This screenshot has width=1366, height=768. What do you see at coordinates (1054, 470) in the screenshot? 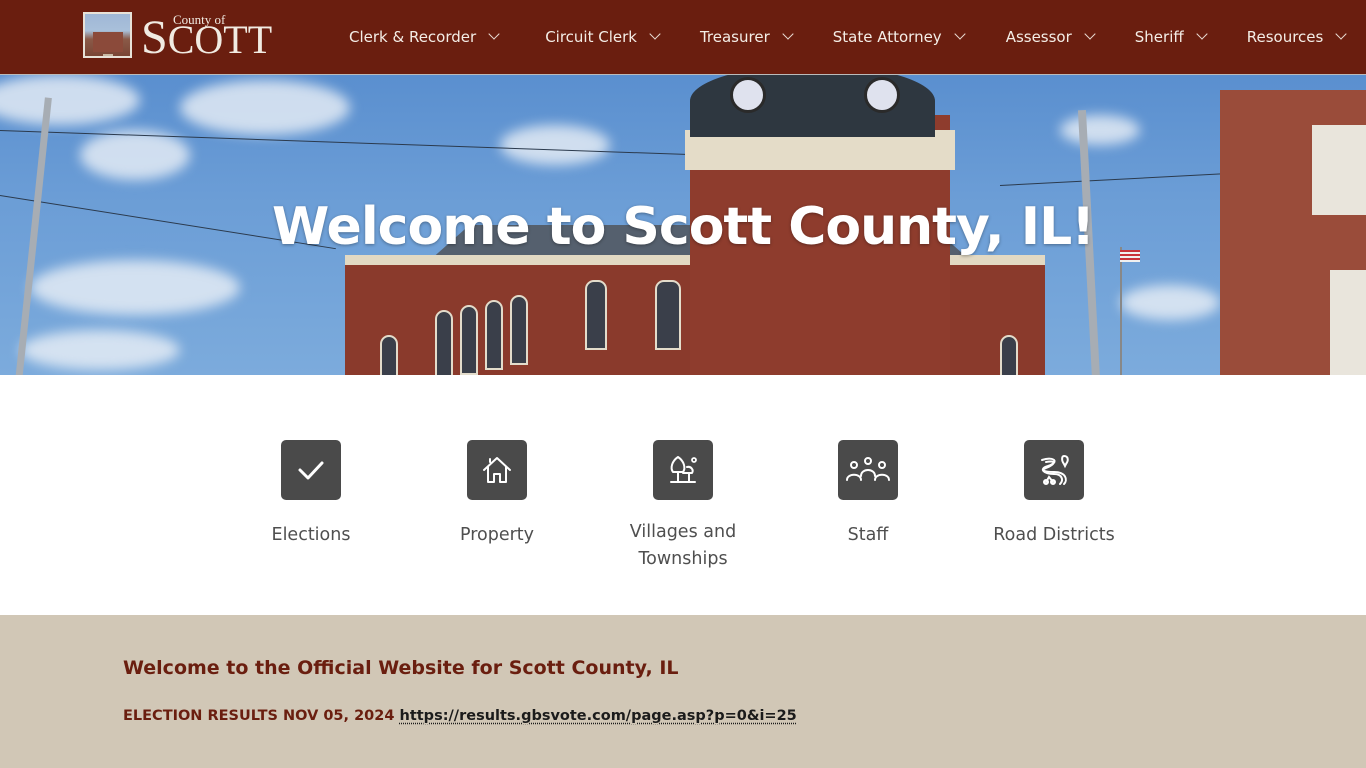
I see `winding-road-icon` at bounding box center [1054, 470].